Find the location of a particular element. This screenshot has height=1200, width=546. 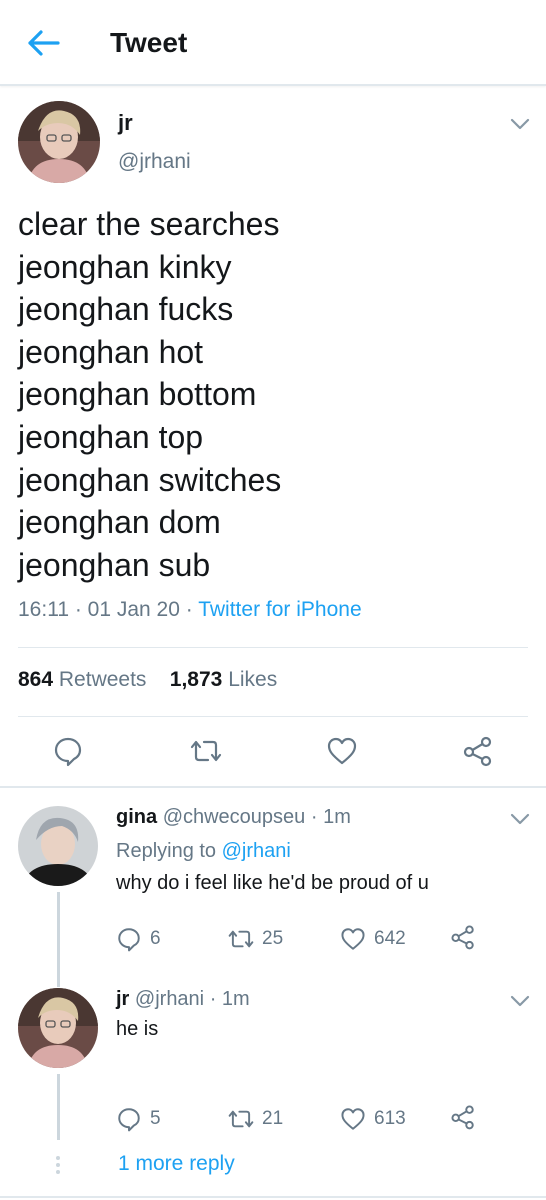

replying-prefix: Replying to is located at coordinates (166, 851).